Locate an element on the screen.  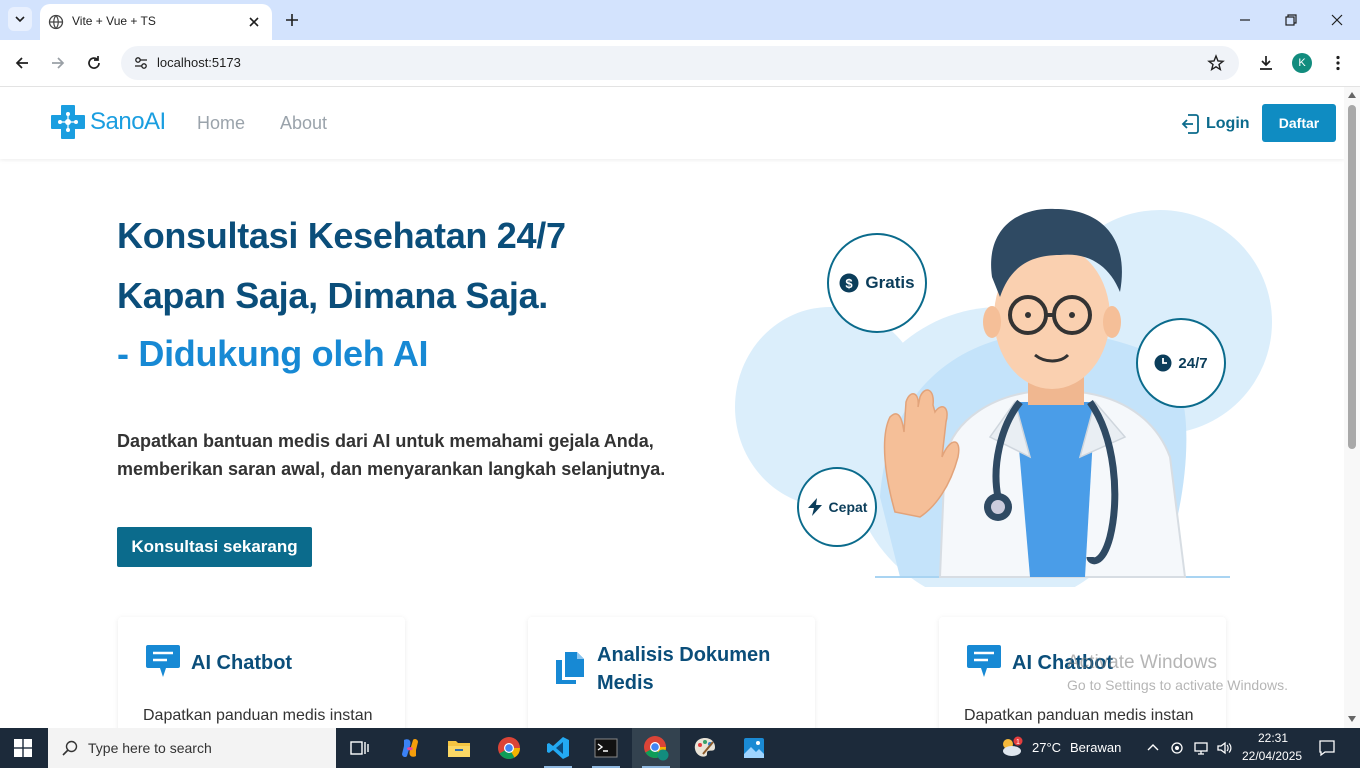
lightning-icon is located at coordinates (814, 507).